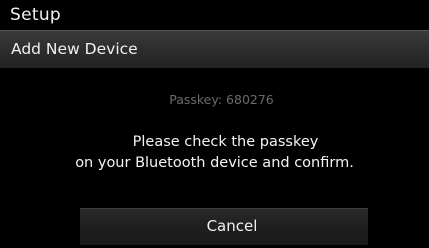 Image resolution: width=429 pixels, height=248 pixels. I want to click on cancel-button: Cancel, so click(224, 226).